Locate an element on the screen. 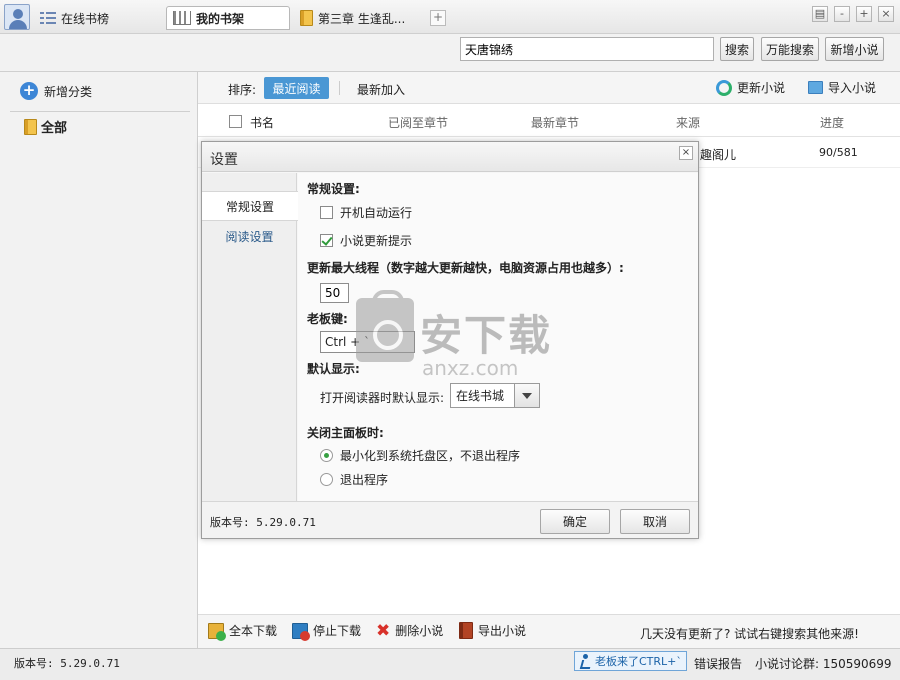 This screenshot has height=680, width=900. export-icon is located at coordinates (466, 630).